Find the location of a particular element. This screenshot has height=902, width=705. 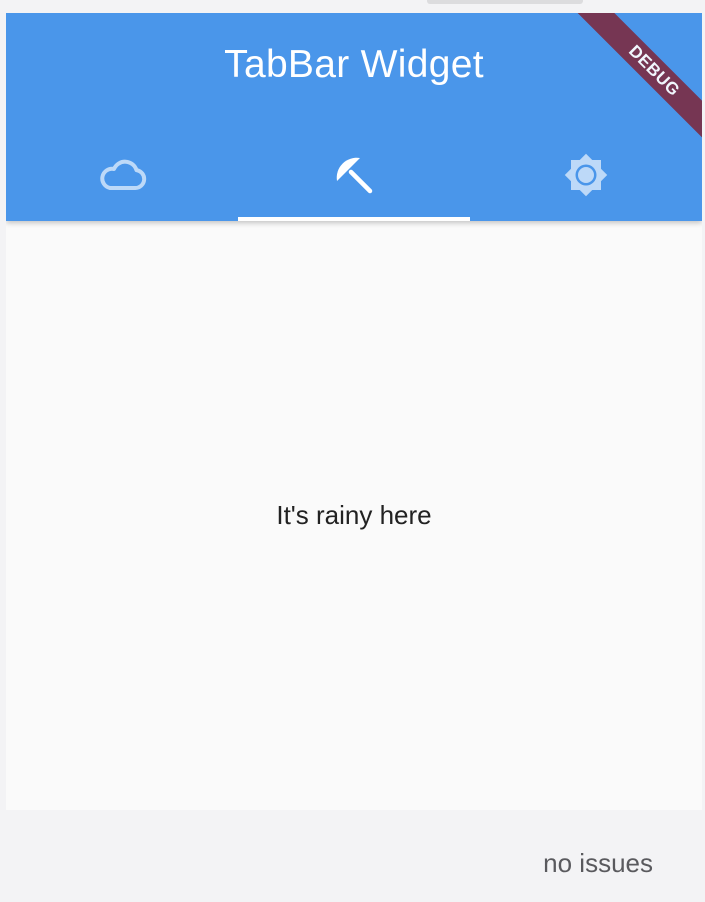

tab-bar is located at coordinates (354, 175).